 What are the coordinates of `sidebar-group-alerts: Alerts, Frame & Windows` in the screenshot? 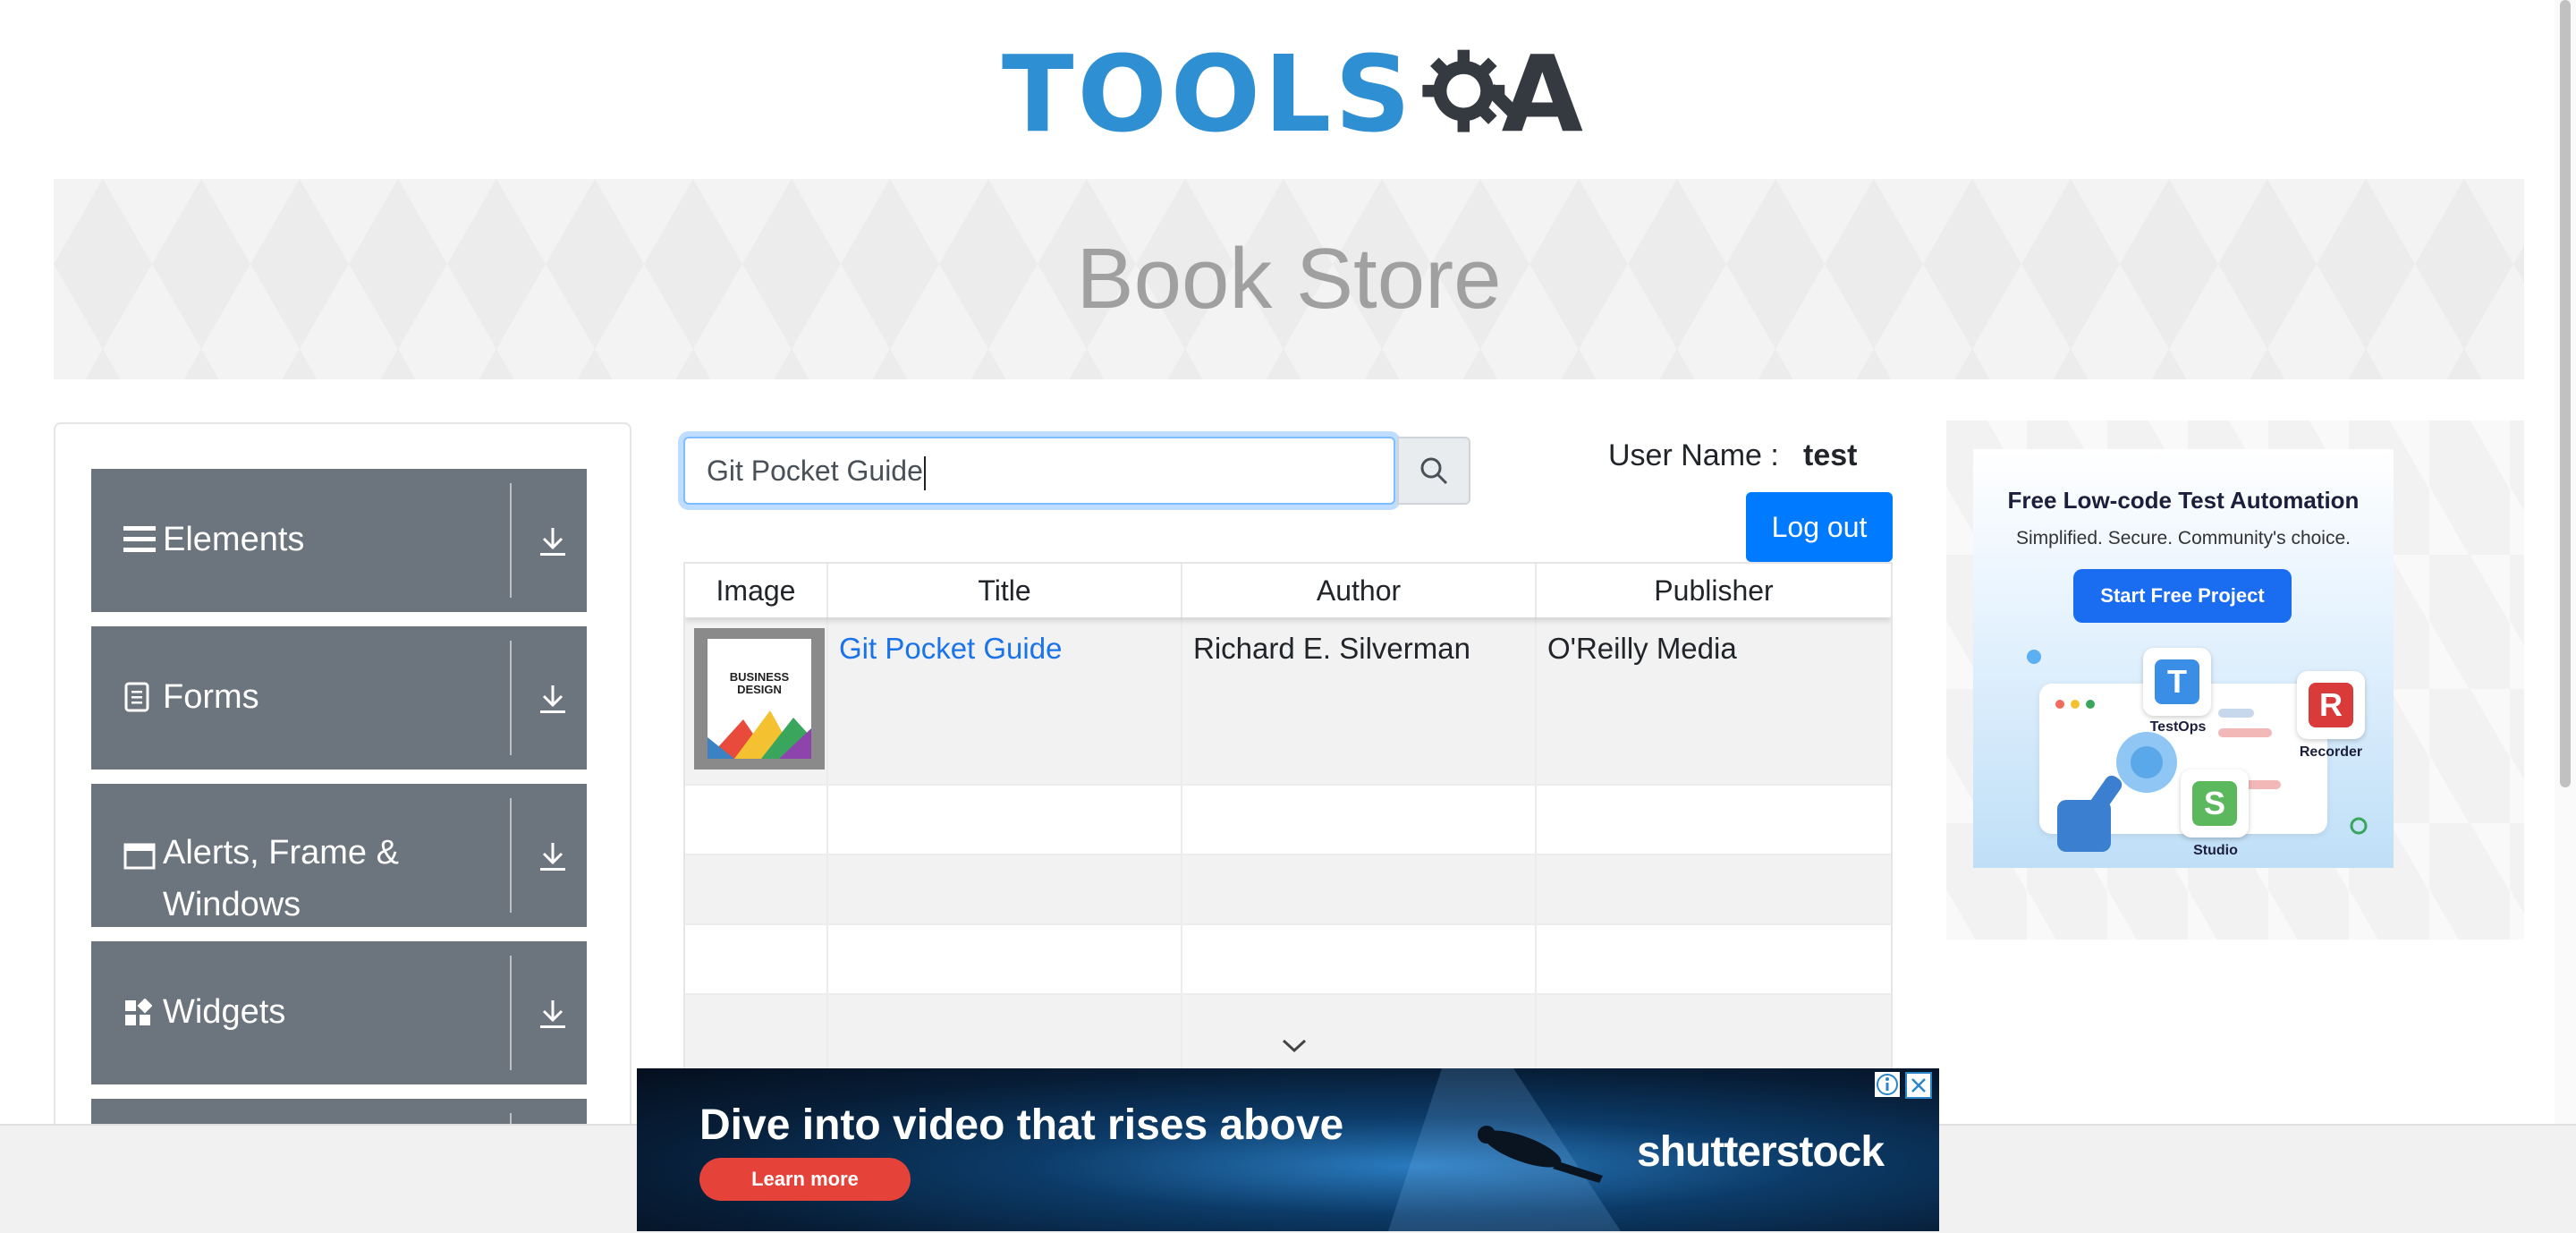 It's located at (339, 855).